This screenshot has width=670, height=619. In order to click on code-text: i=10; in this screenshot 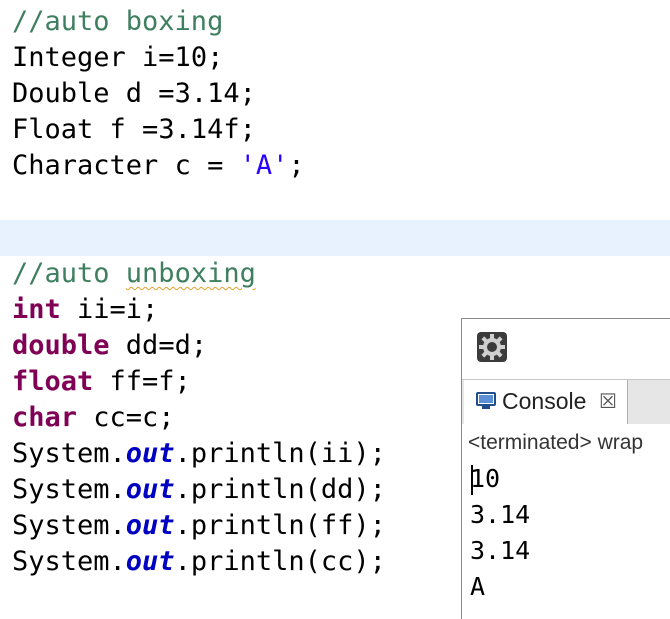, I will do `click(183, 57)`.